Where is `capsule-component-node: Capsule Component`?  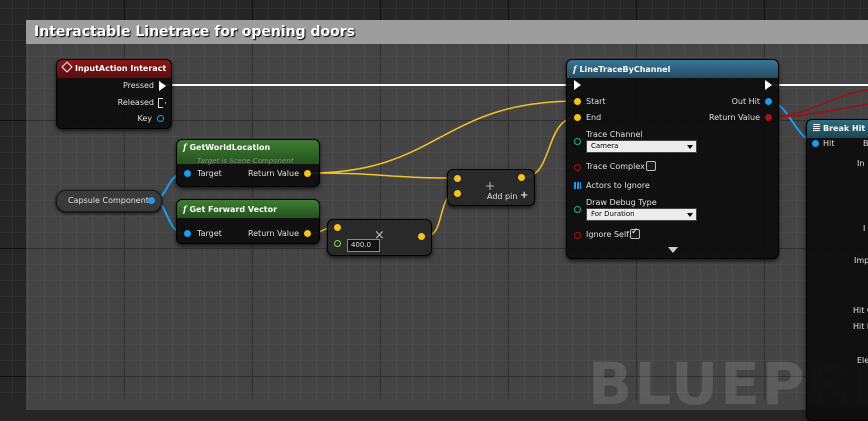 capsule-component-node: Capsule Component is located at coordinates (109, 201).